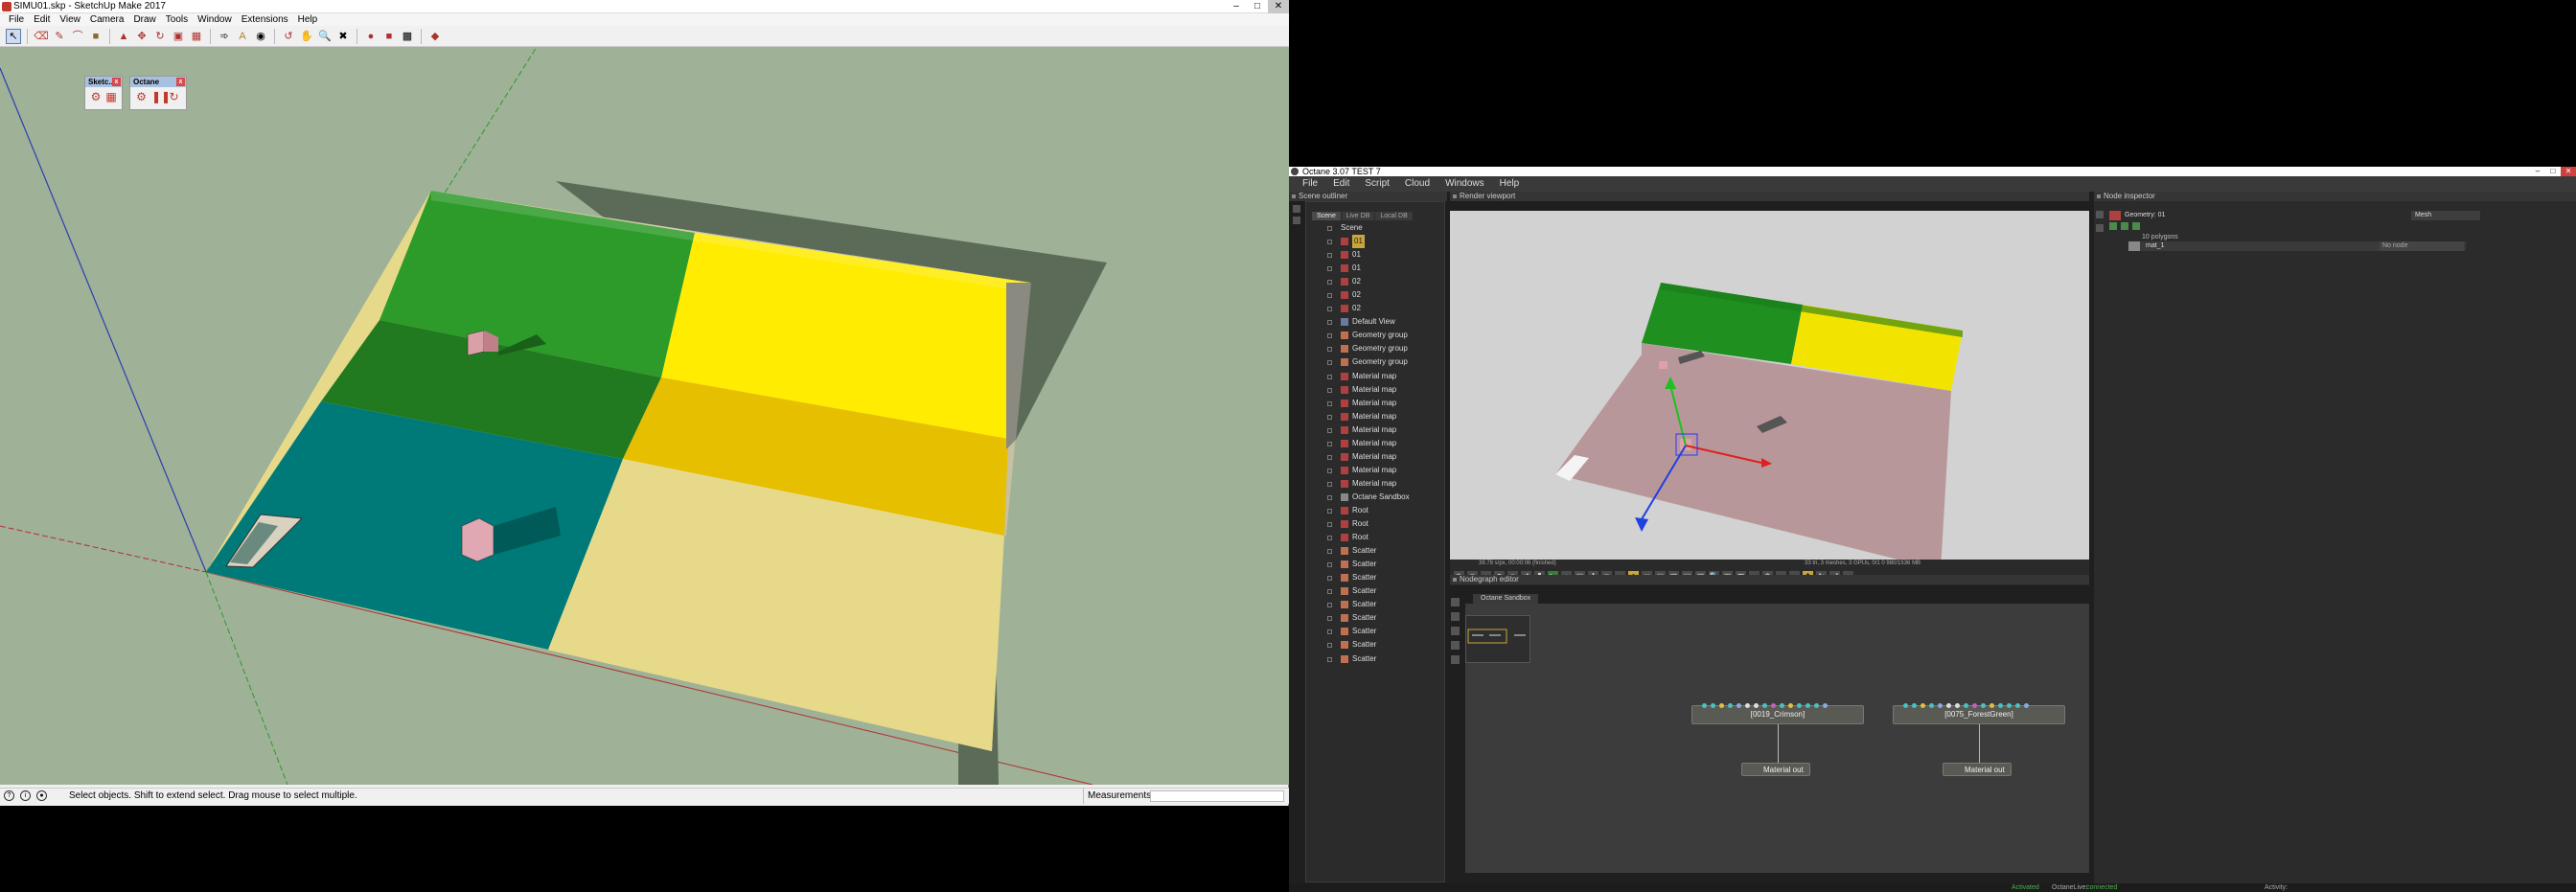 This screenshot has height=892, width=2576. What do you see at coordinates (1376, 242) in the screenshot?
I see `outliner-item: 01` at bounding box center [1376, 242].